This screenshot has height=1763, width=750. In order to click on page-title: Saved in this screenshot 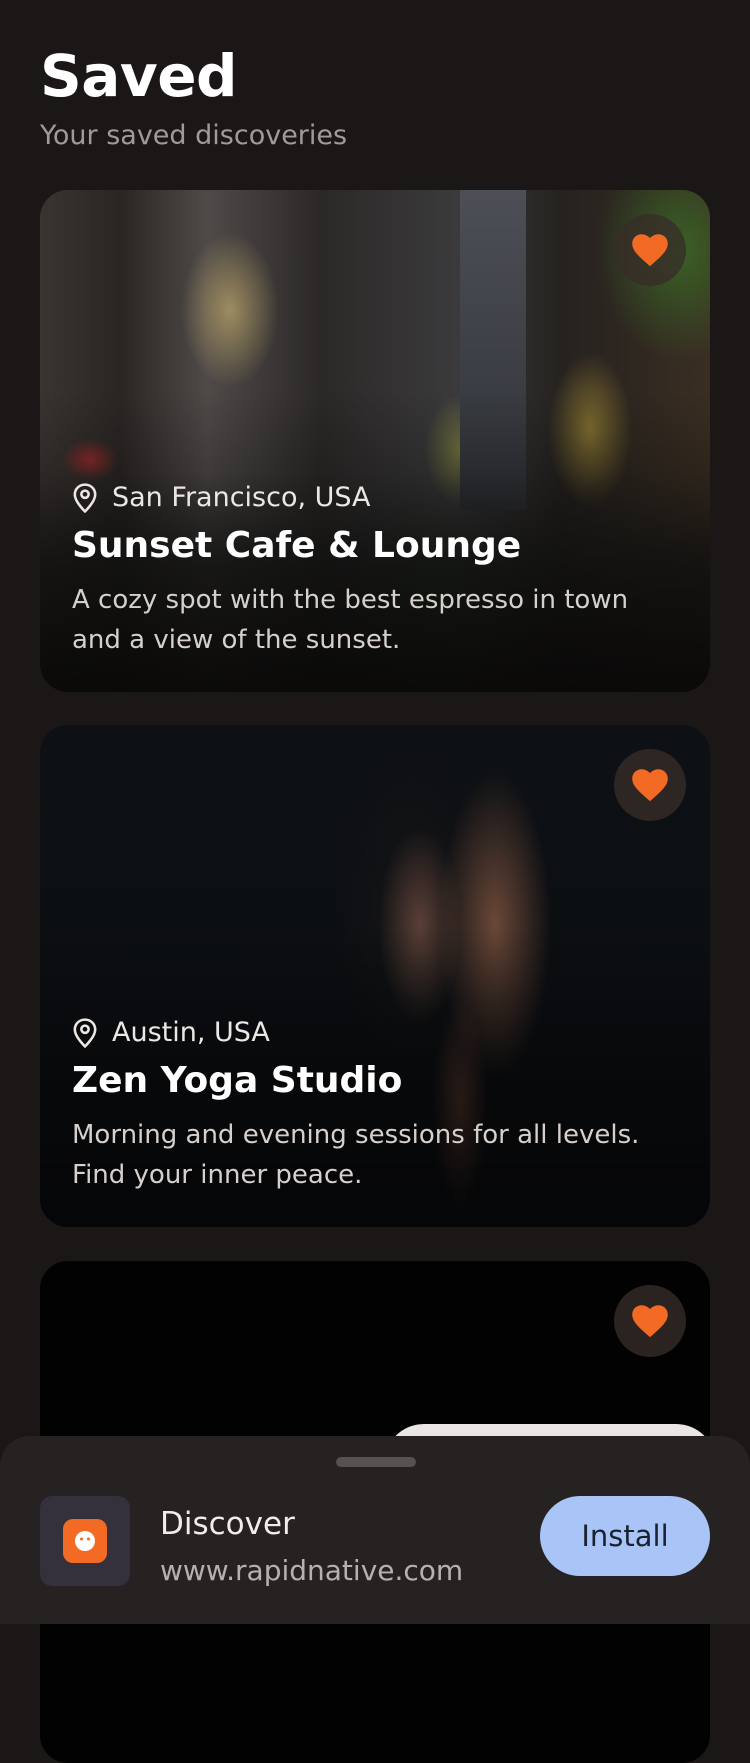, I will do `click(139, 76)`.